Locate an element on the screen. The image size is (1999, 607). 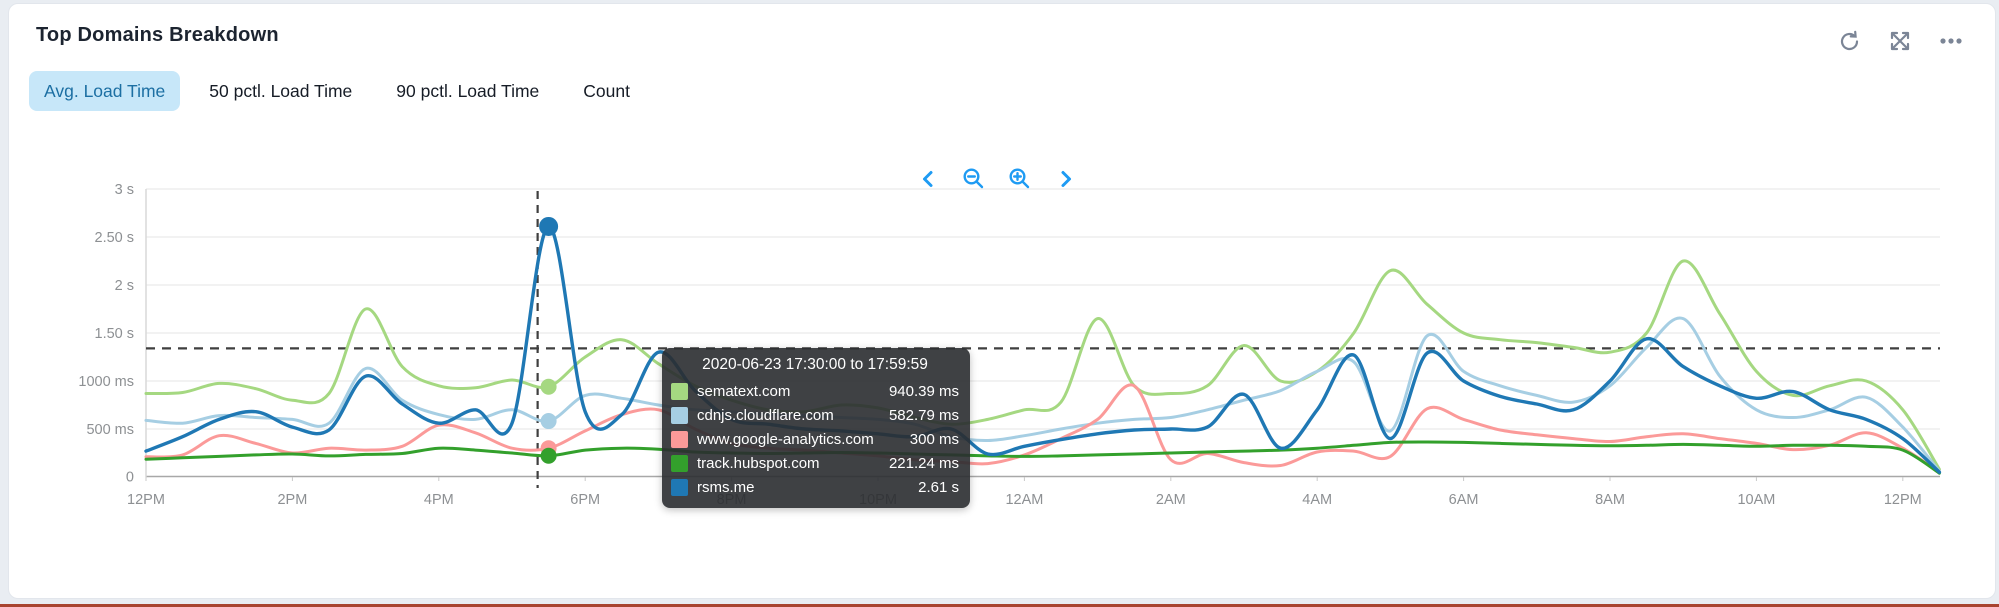
pan-right-button is located at coordinates (1066, 180).